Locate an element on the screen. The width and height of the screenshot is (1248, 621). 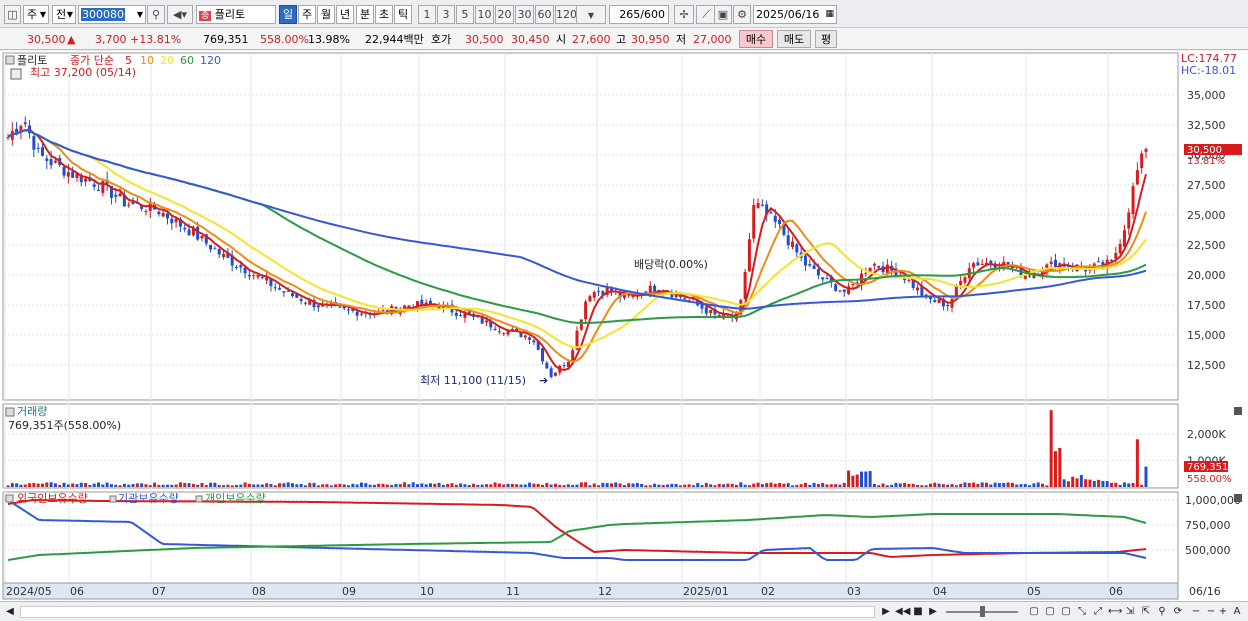
tick-count-button-5: 5 is located at coordinates (465, 14).